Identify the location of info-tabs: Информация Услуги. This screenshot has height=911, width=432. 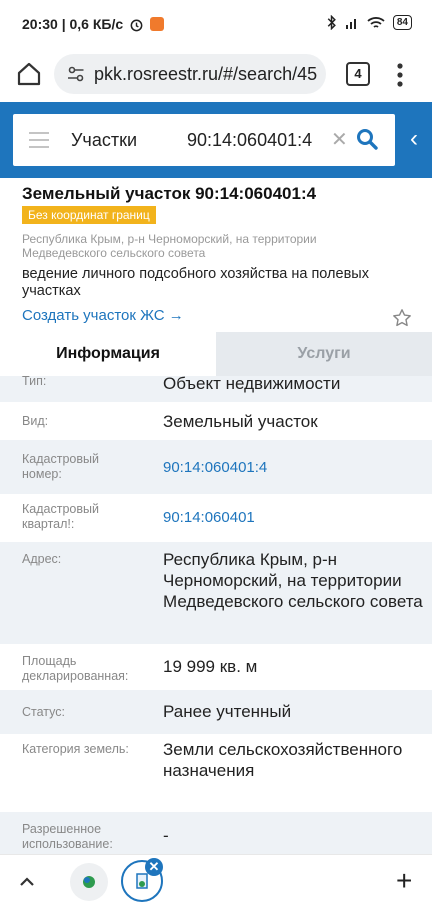
(216, 354).